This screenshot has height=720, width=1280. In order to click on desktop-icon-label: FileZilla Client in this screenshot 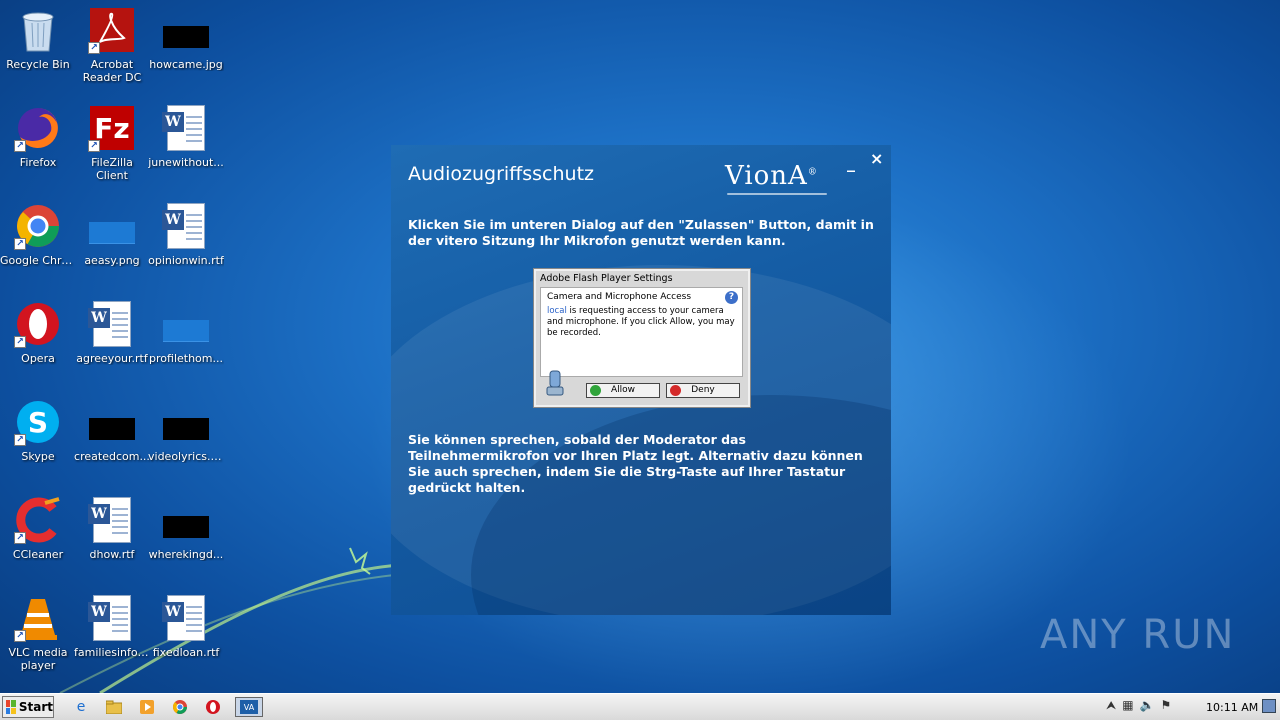, I will do `click(112, 169)`.